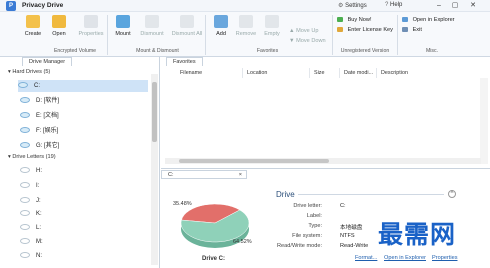  I want to click on hard-drives-header: ▾ Hard Drives (5), so click(80, 72).